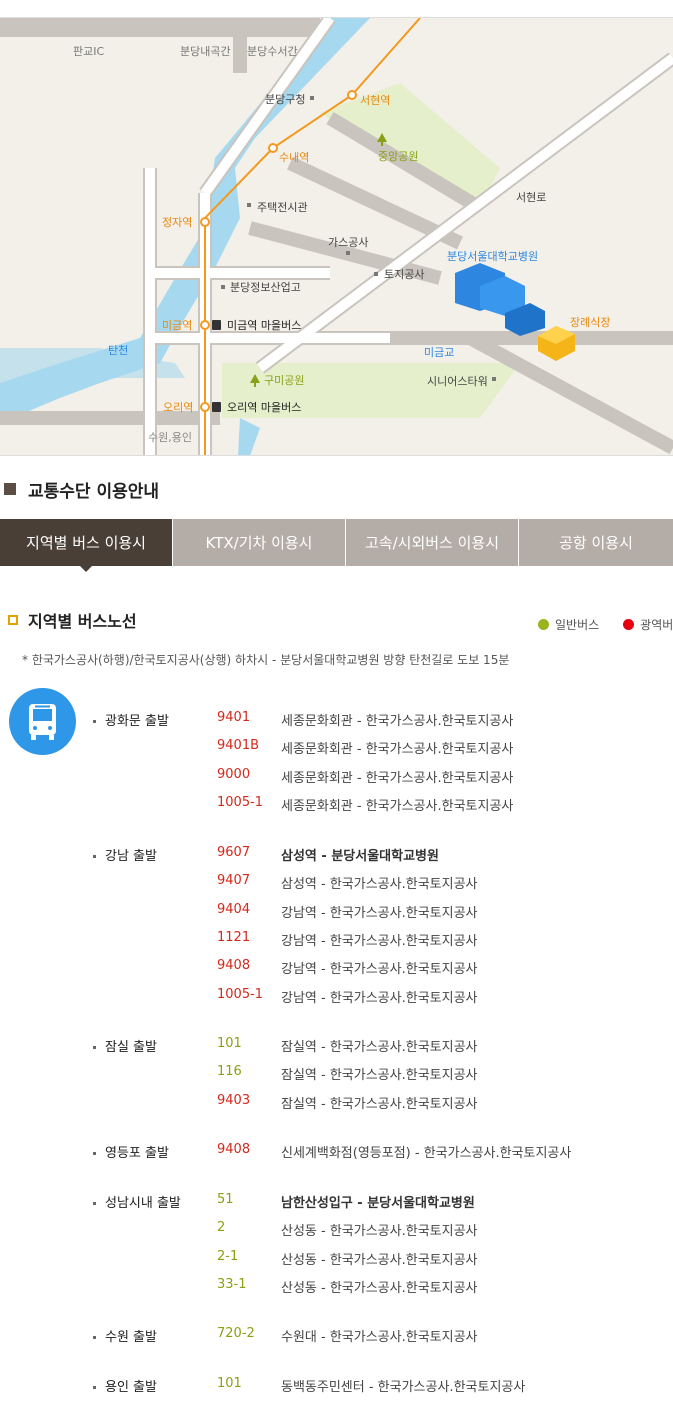  I want to click on map-label-ori-bus: 오리역 마을버스, so click(264, 407).